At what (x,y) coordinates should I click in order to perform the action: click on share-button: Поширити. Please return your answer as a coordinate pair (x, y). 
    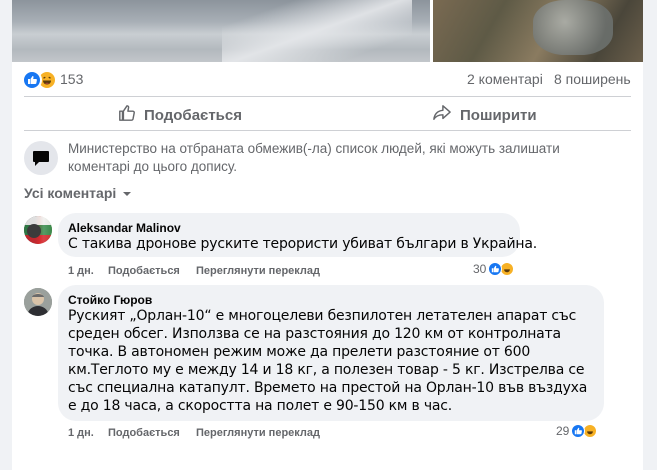
    Looking at the image, I should click on (484, 115).